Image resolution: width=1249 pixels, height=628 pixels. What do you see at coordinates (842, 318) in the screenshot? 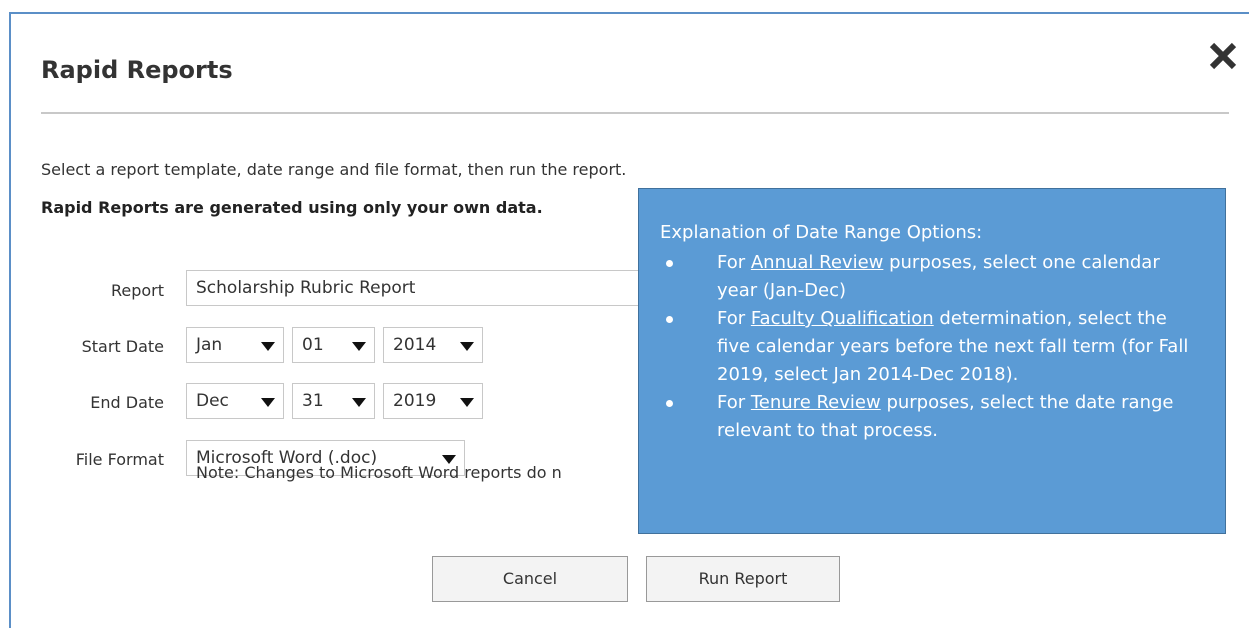
I see `faculty-qualification-term: Faculty Qualification` at bounding box center [842, 318].